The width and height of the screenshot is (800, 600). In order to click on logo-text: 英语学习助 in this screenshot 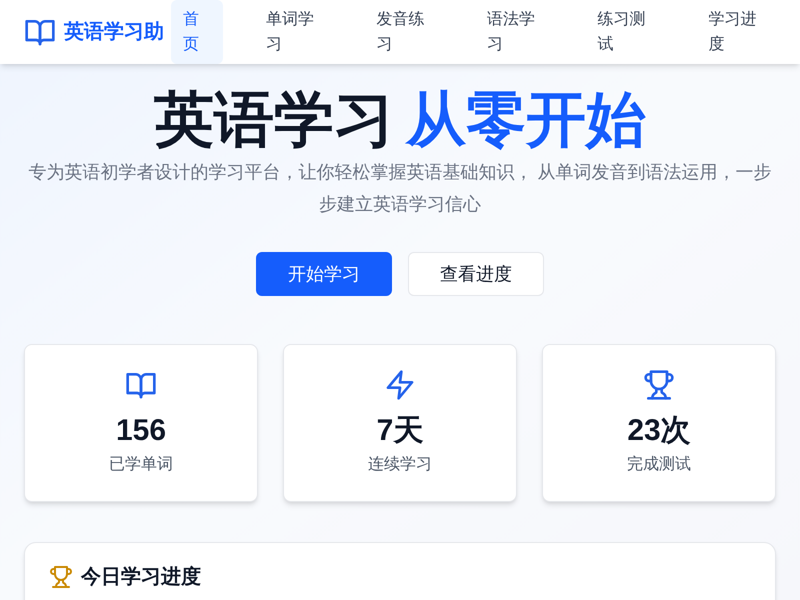, I will do `click(114, 32)`.